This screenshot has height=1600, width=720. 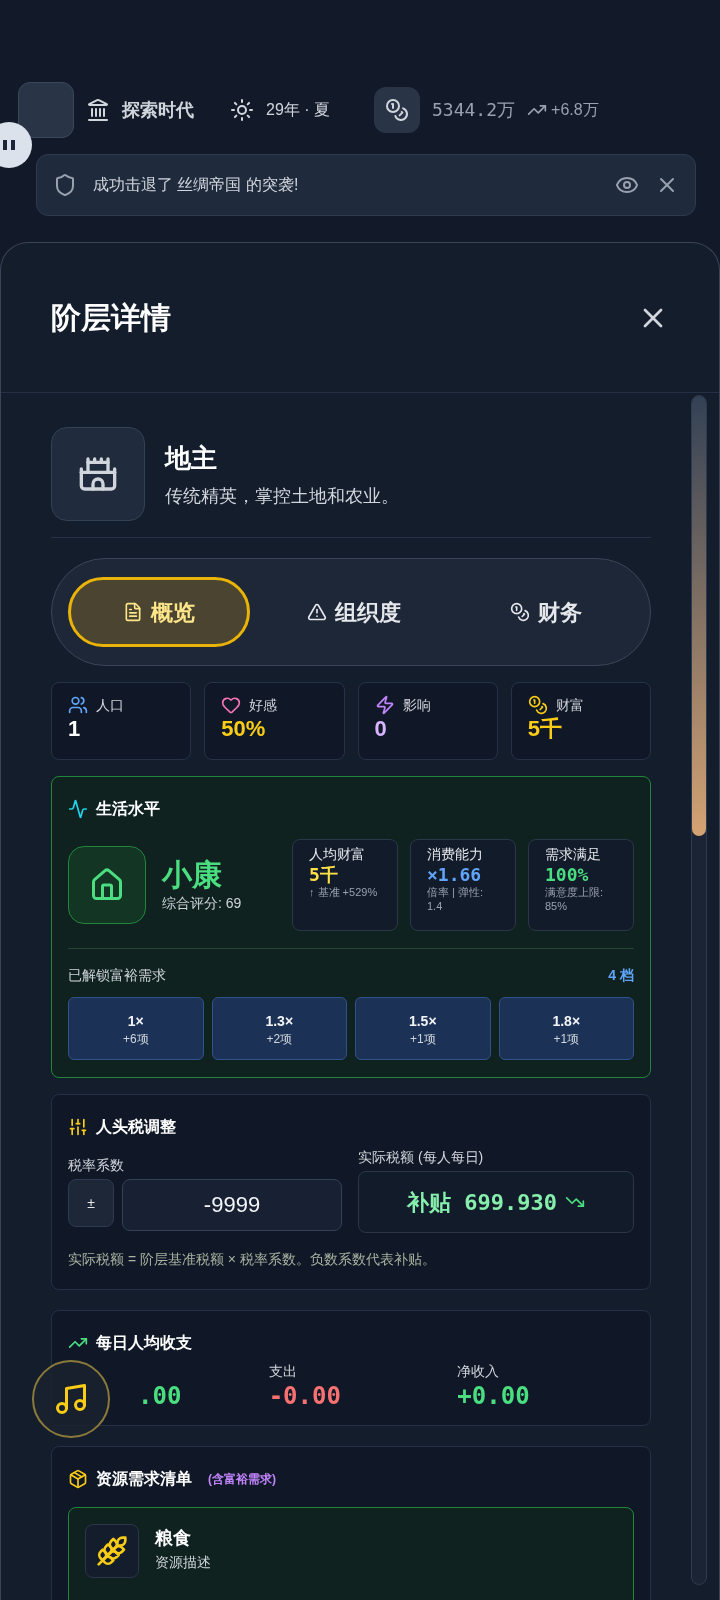 What do you see at coordinates (416, 705) in the screenshot?
I see `stat-label: 影响` at bounding box center [416, 705].